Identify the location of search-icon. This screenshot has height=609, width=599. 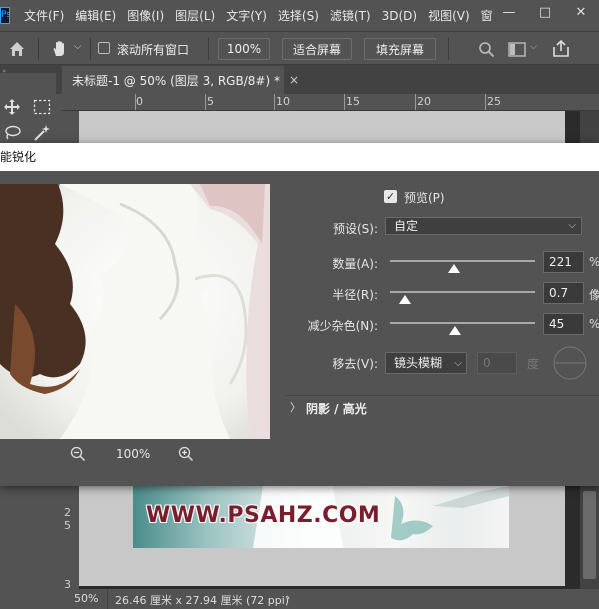
(486, 49).